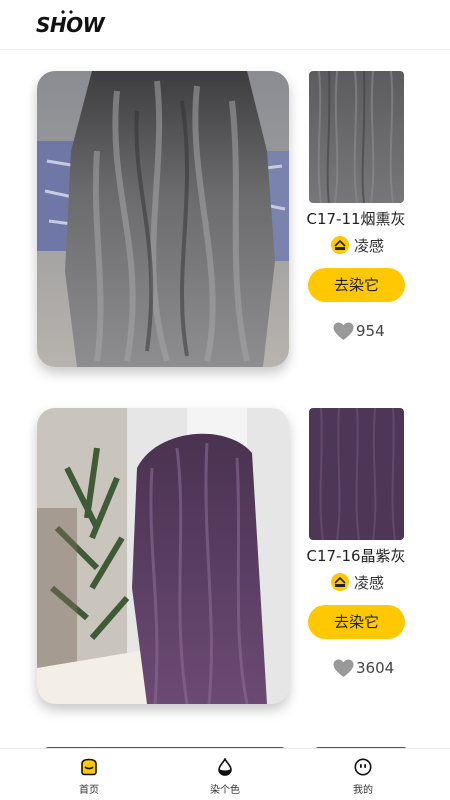 Image resolution: width=450 pixels, height=800 pixels. What do you see at coordinates (225, 790) in the screenshot?
I see `tab-label: 染个色` at bounding box center [225, 790].